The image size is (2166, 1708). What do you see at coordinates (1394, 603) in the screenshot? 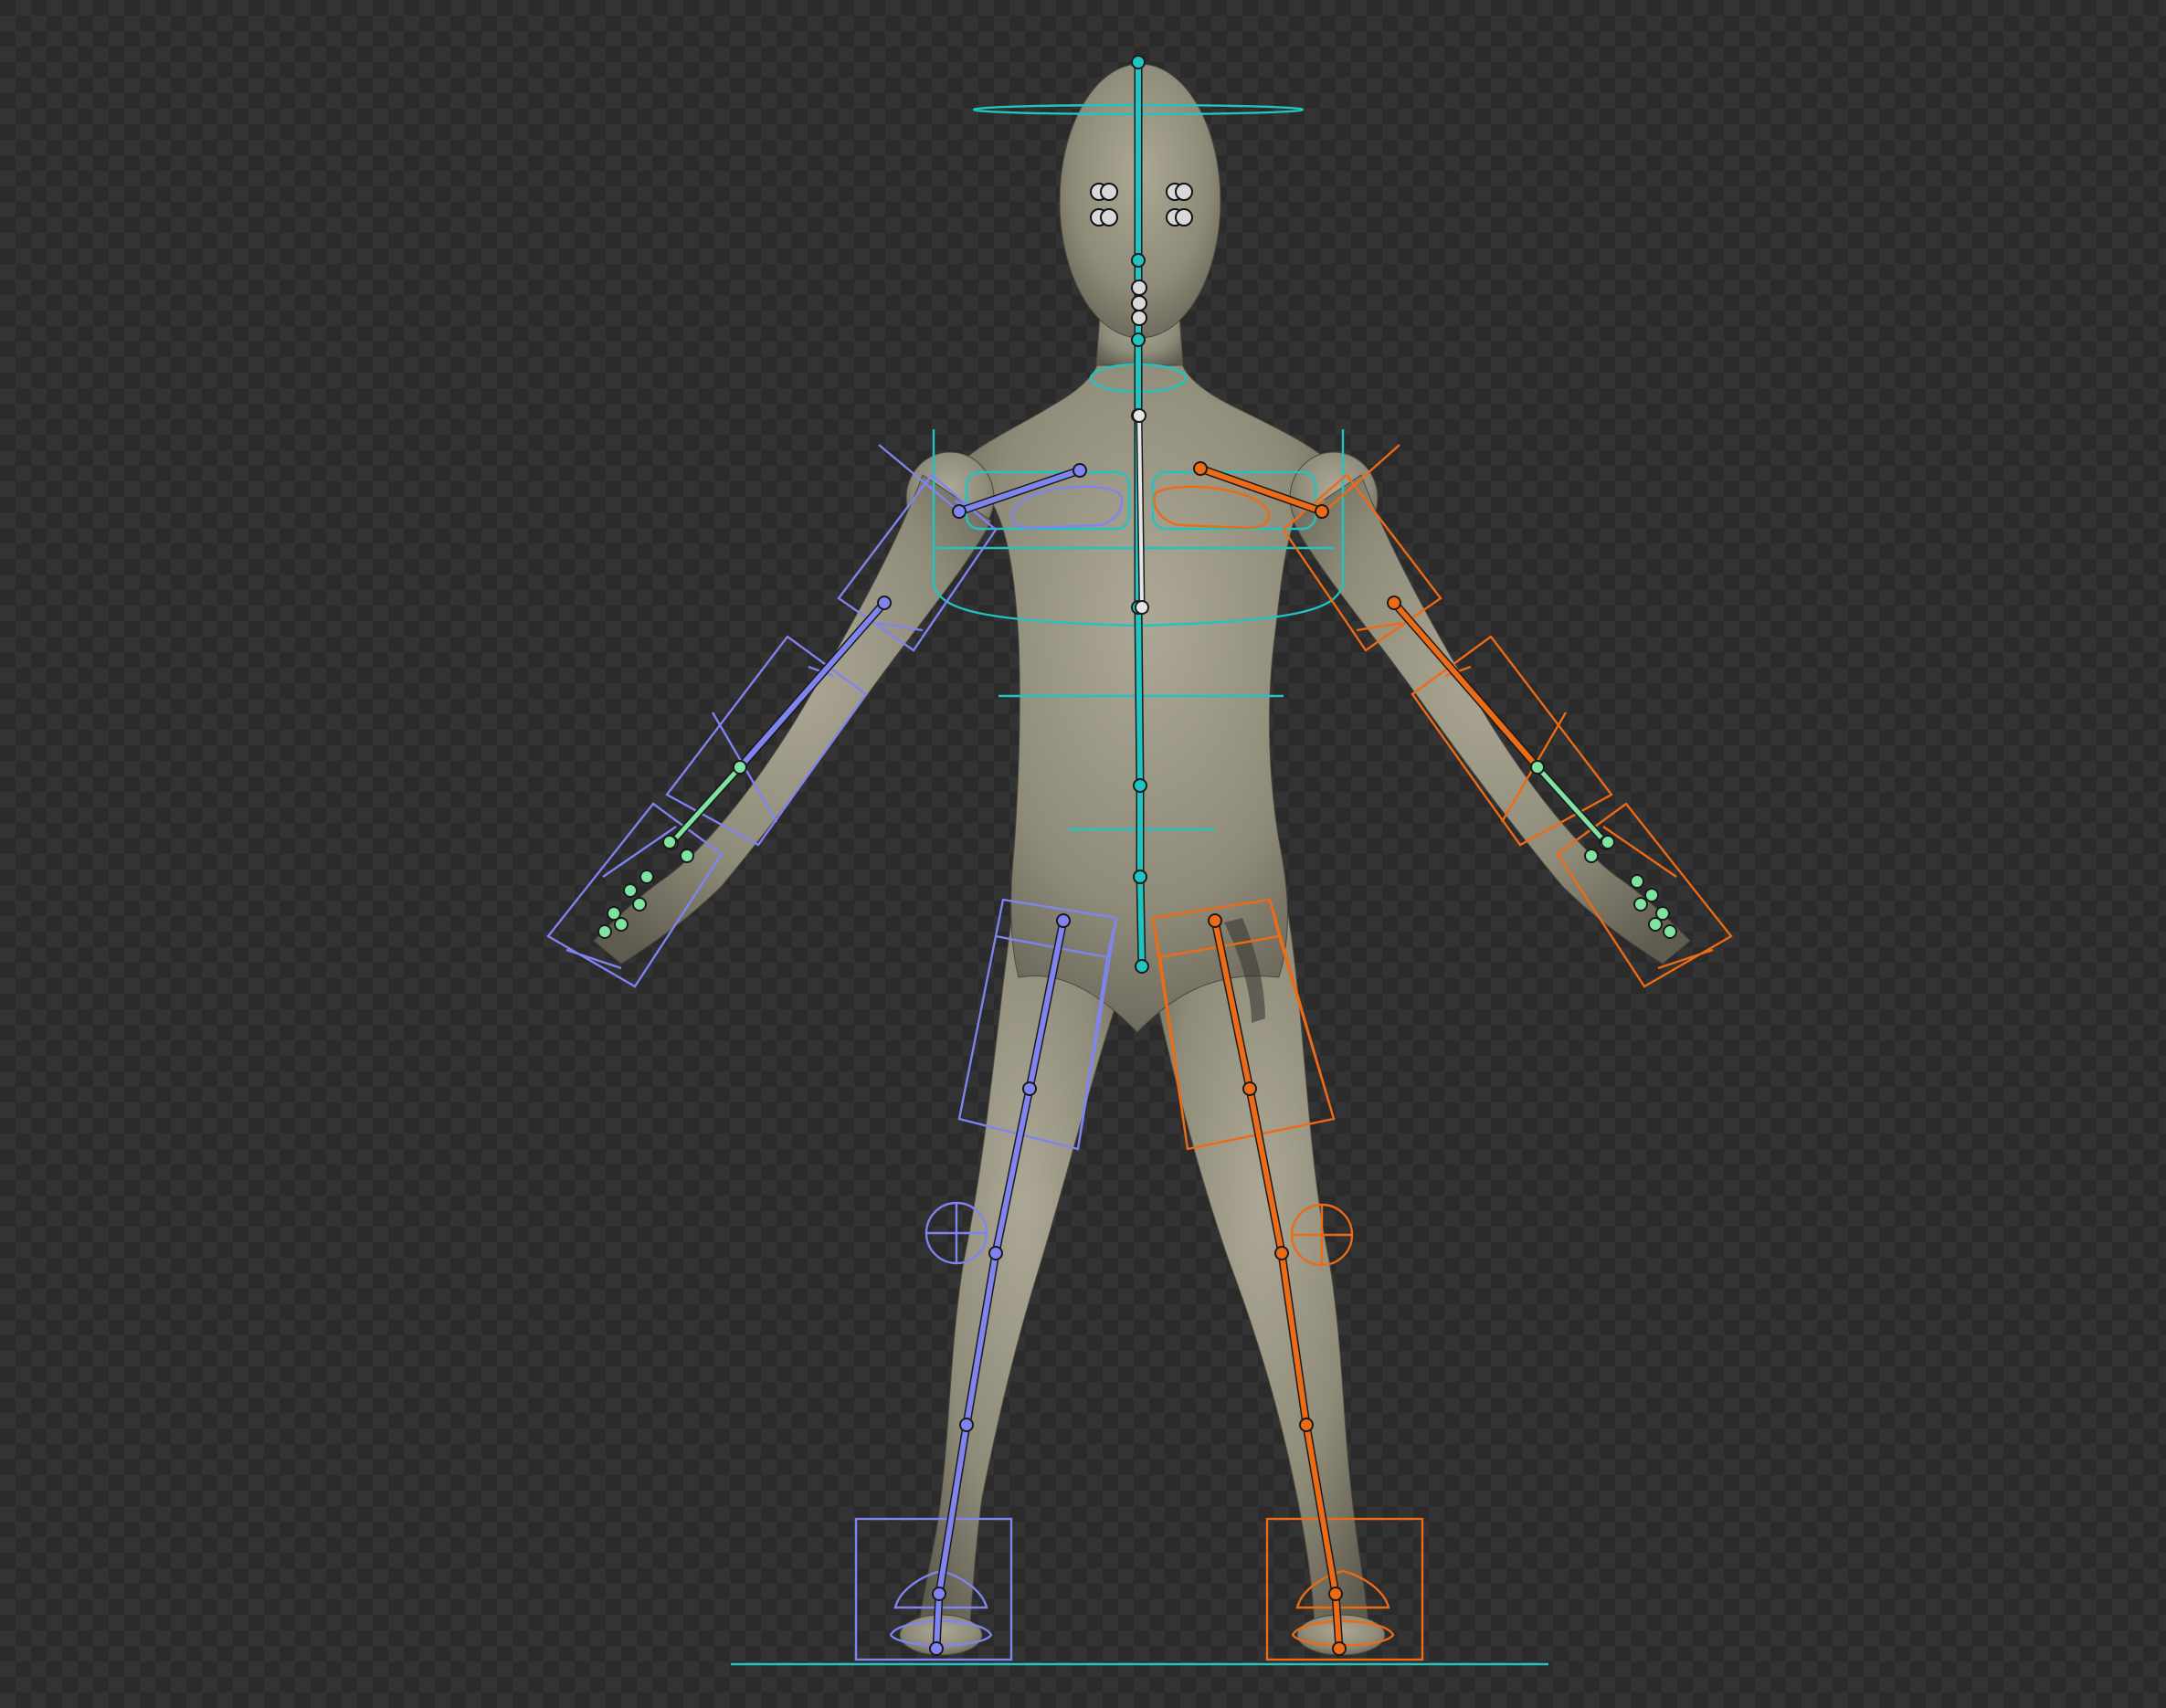
I see `right-arm-chain-joint` at bounding box center [1394, 603].